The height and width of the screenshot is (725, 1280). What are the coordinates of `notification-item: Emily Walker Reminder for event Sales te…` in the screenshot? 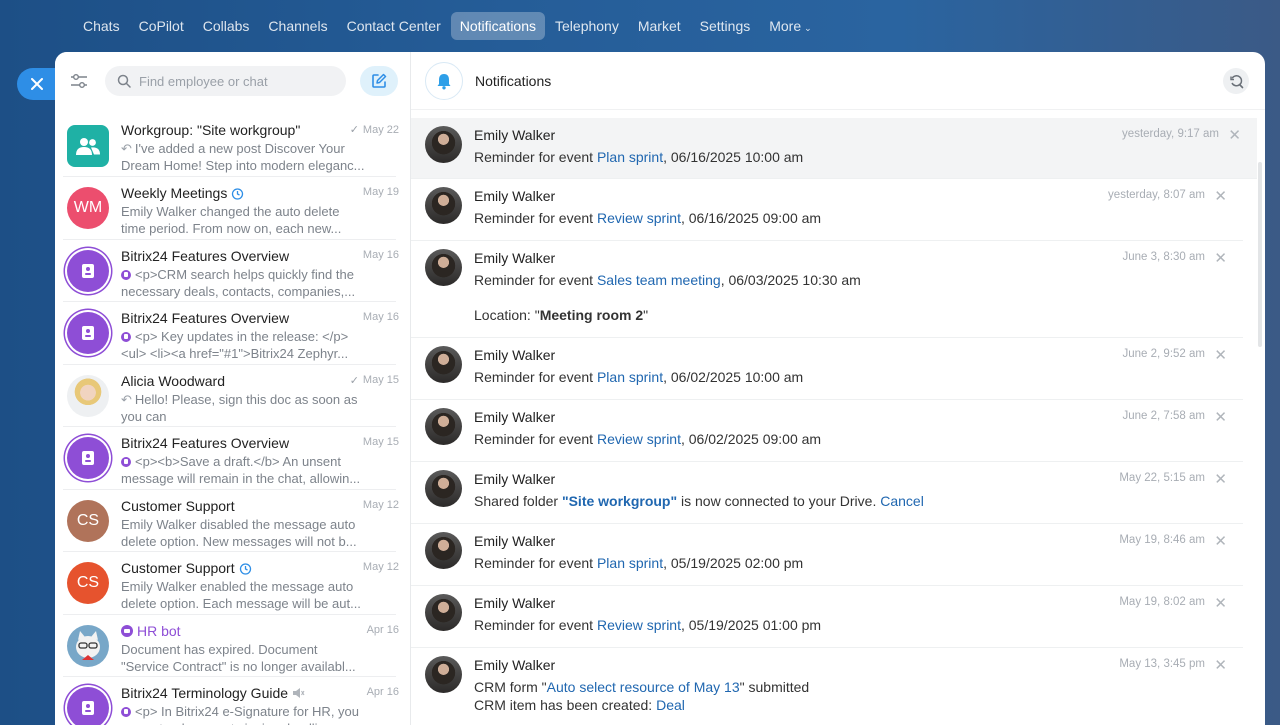 It's located at (827, 289).